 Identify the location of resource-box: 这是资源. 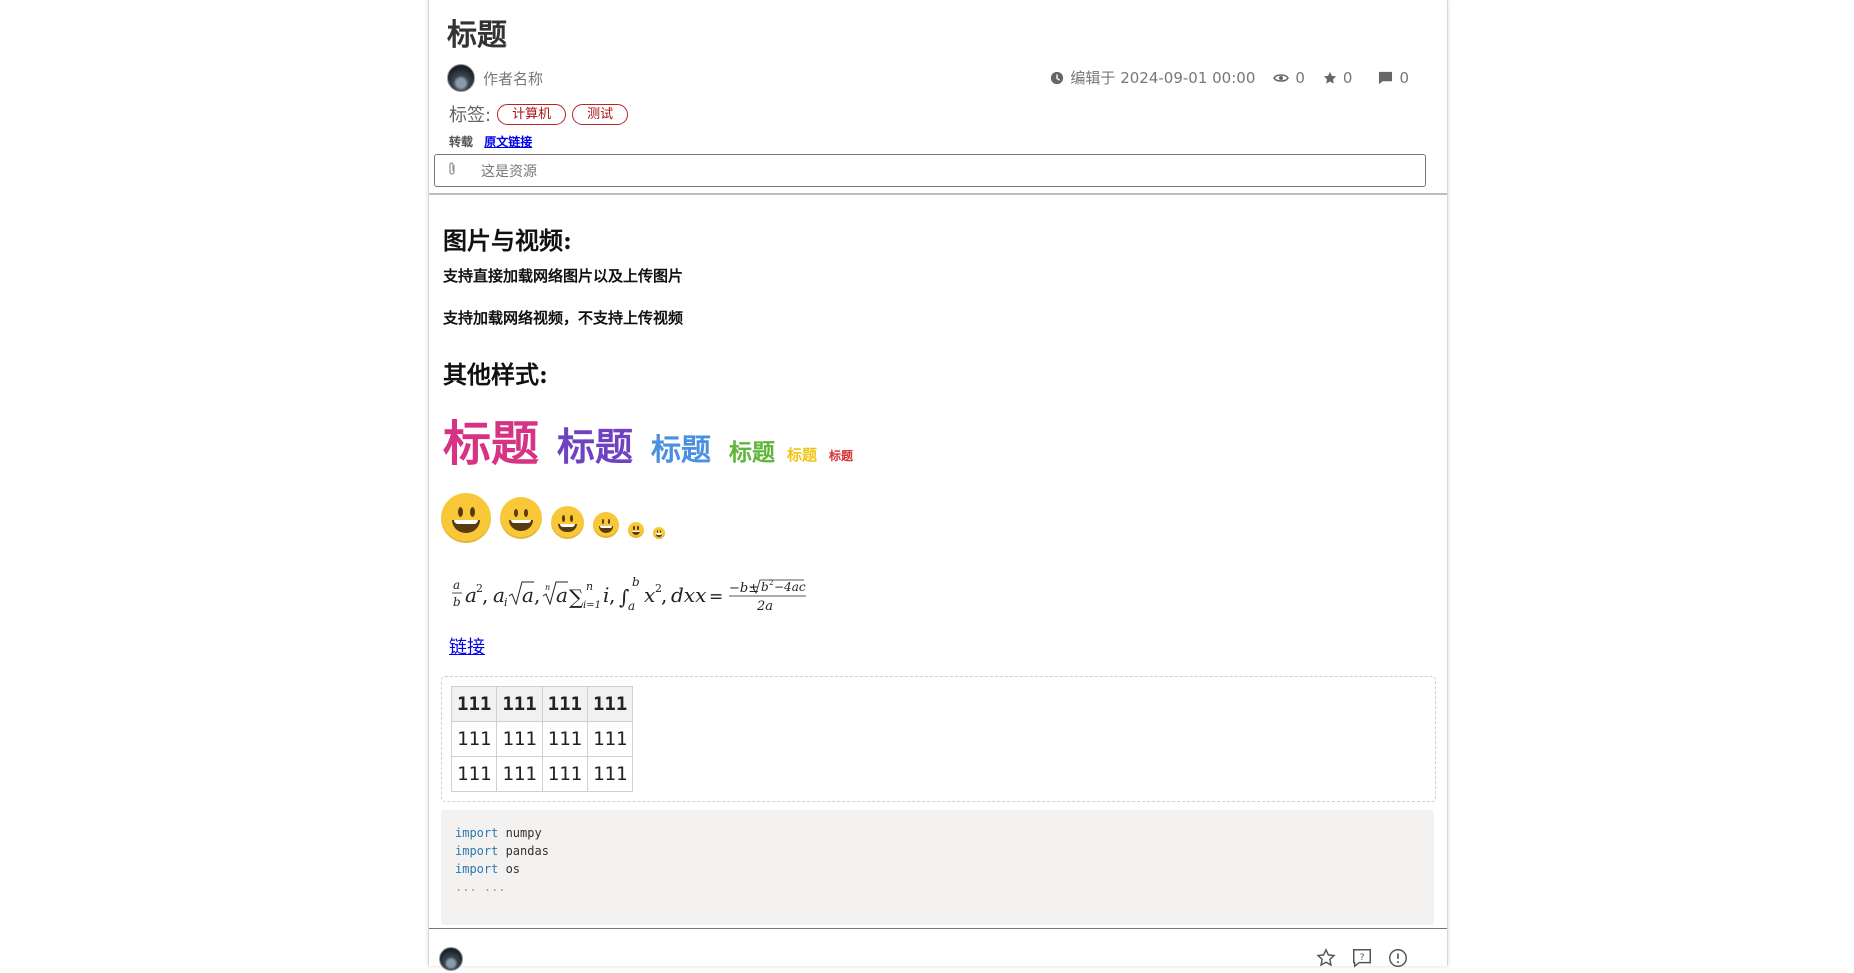
(930, 170).